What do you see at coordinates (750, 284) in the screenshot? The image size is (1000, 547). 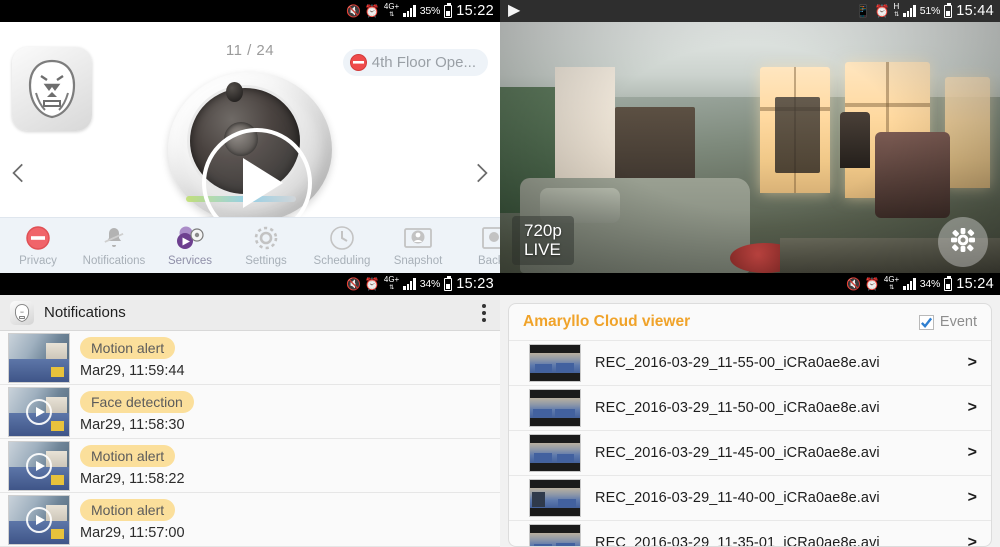 I see `statusbar-cloud: 🔇 ⏰ 4G+ ⇅ 34% 15:24` at bounding box center [750, 284].